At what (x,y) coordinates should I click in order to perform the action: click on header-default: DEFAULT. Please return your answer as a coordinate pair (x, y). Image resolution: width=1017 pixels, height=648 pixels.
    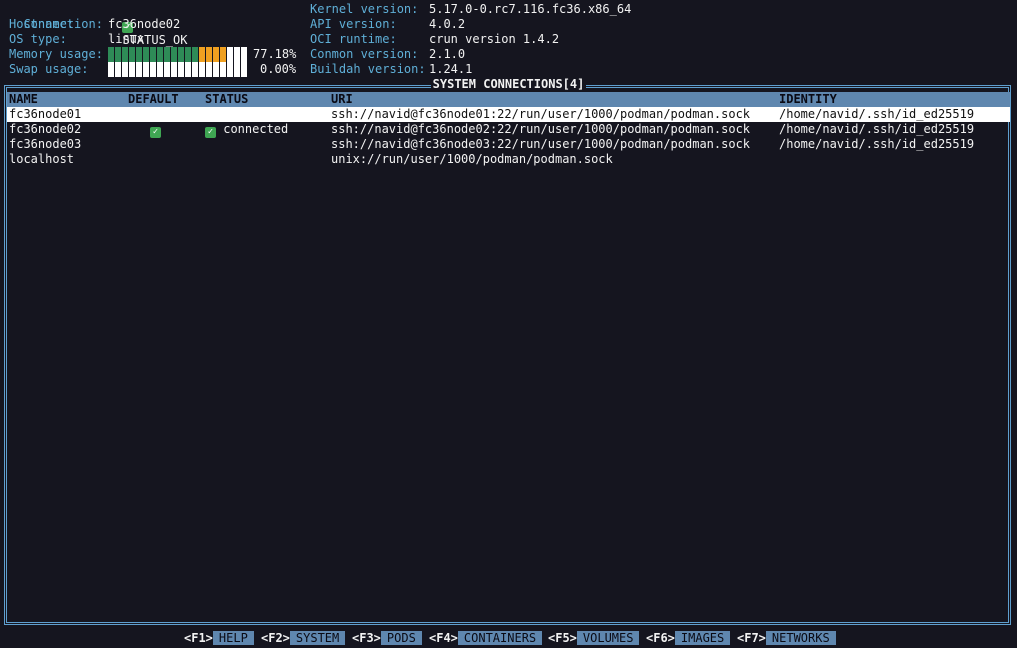
    Looking at the image, I should click on (153, 99).